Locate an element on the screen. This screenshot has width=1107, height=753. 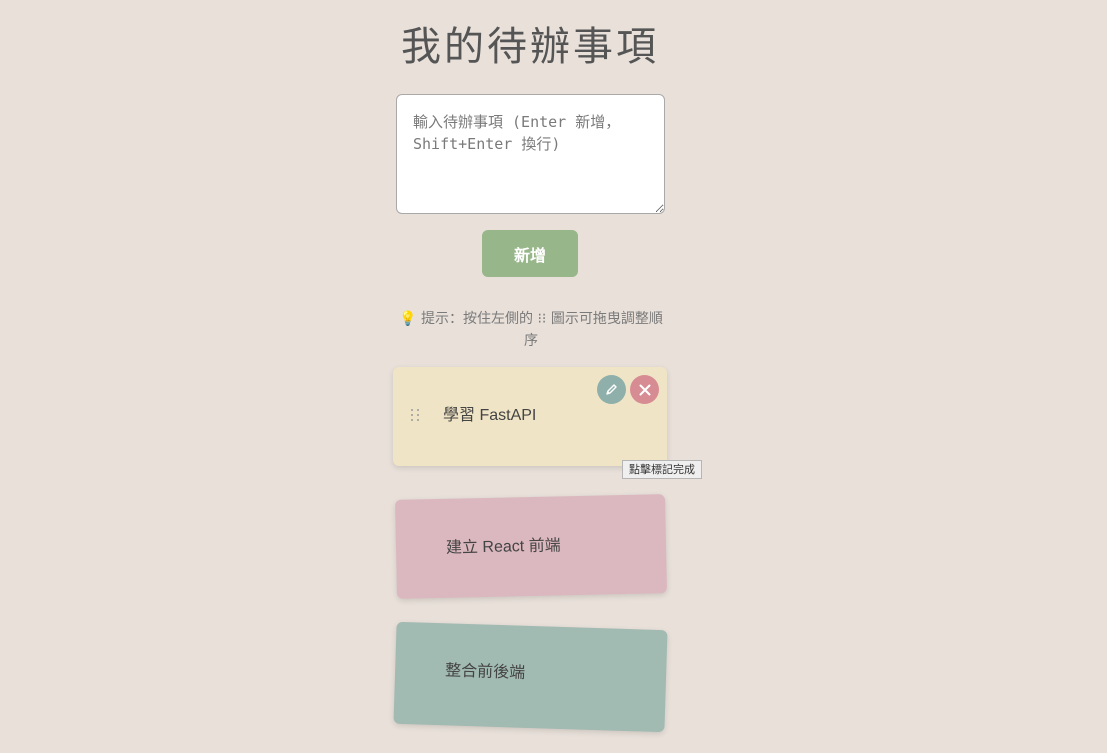
delete-button is located at coordinates (644, 389).